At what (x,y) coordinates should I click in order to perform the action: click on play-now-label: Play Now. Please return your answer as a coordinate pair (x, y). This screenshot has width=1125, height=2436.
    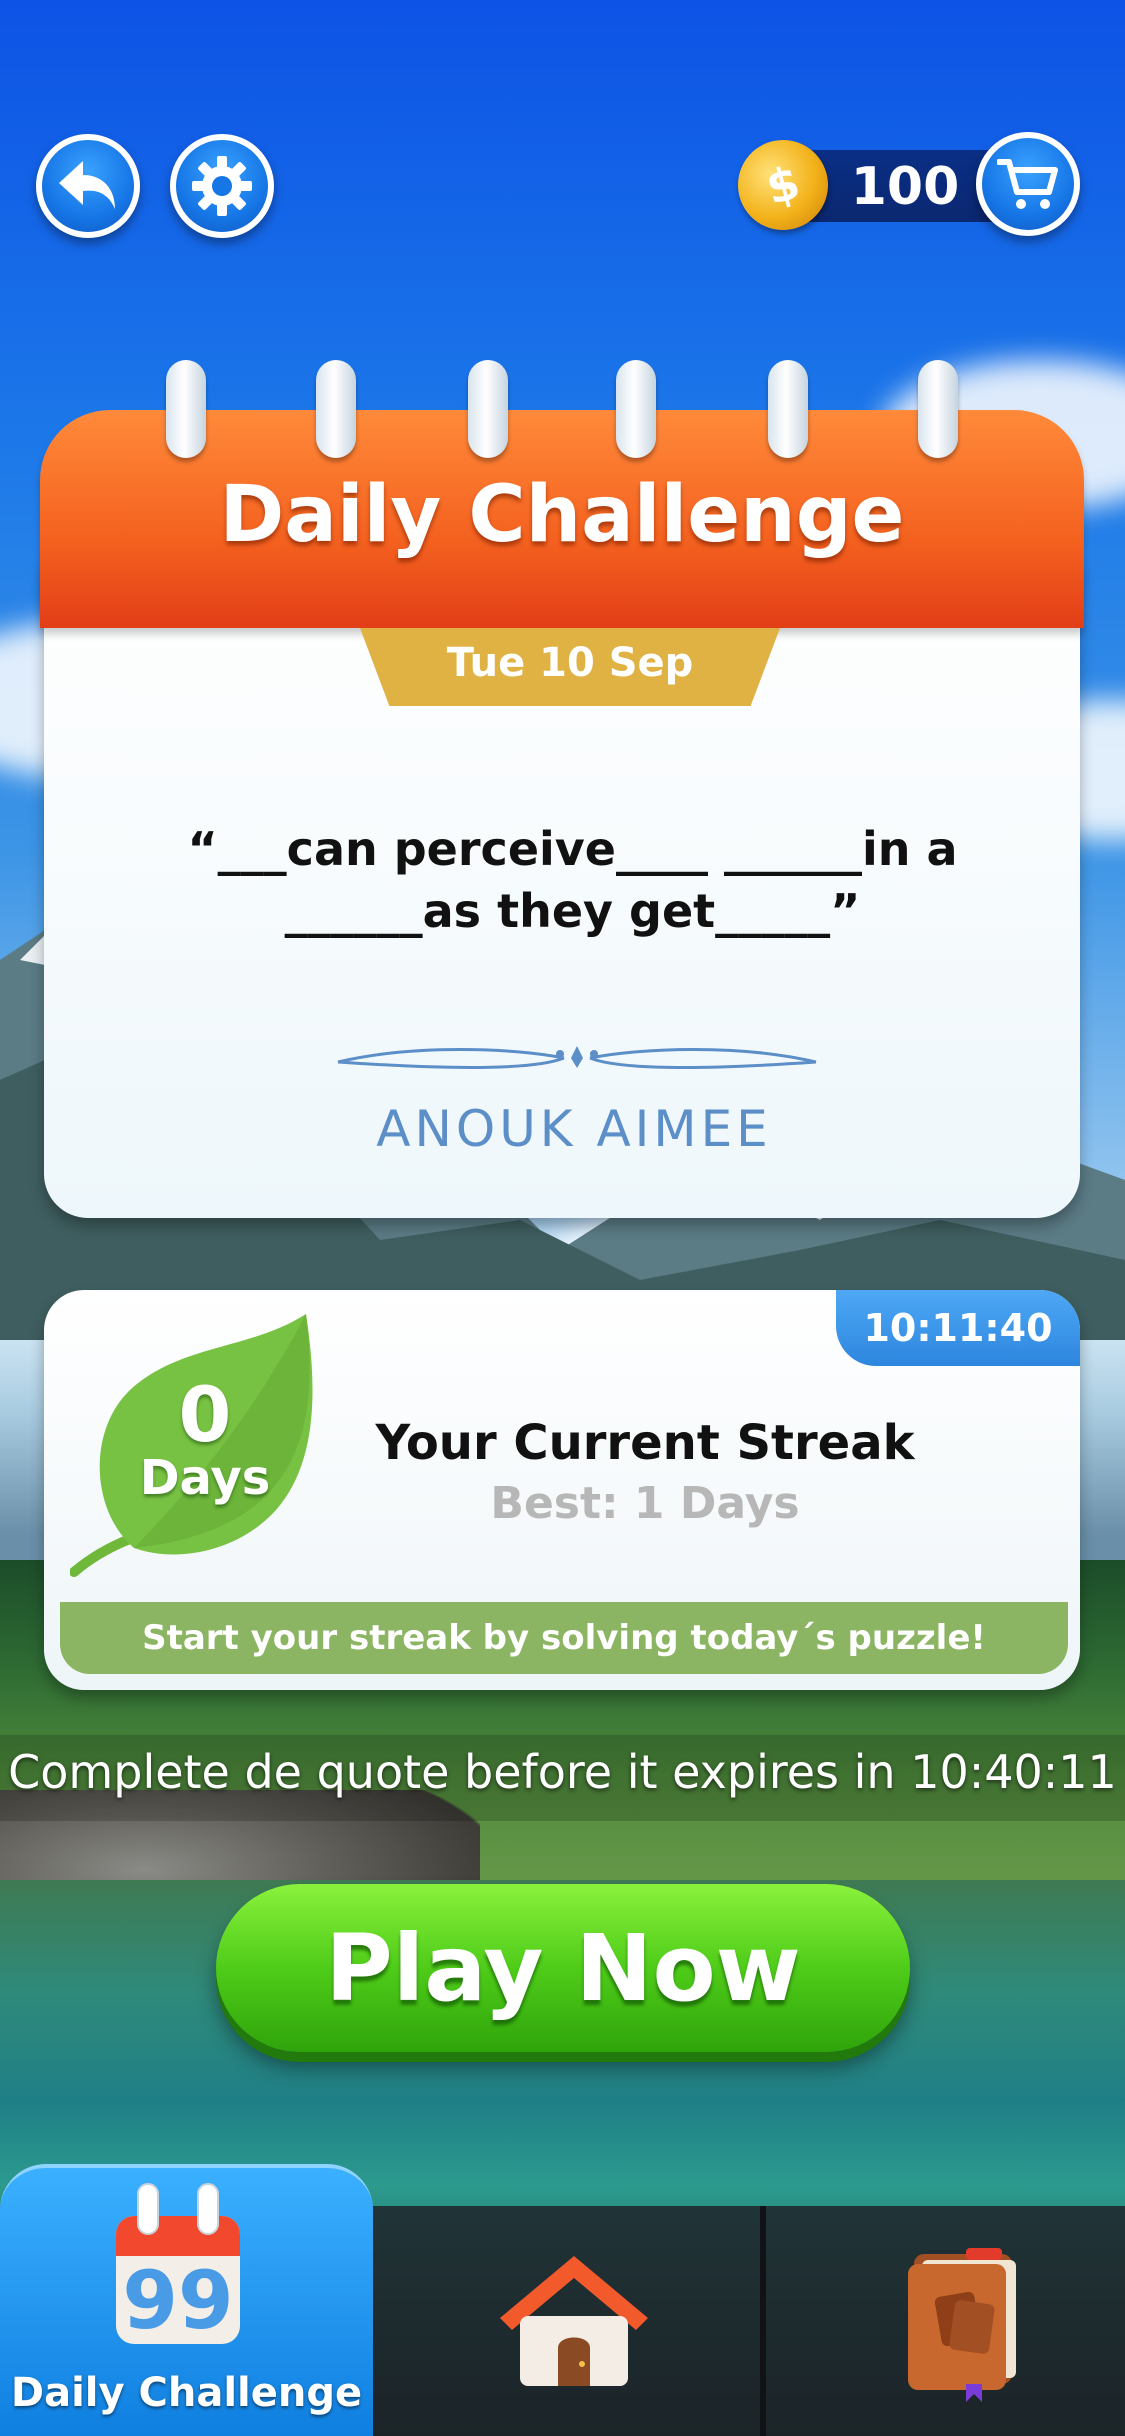
    Looking at the image, I should click on (563, 1968).